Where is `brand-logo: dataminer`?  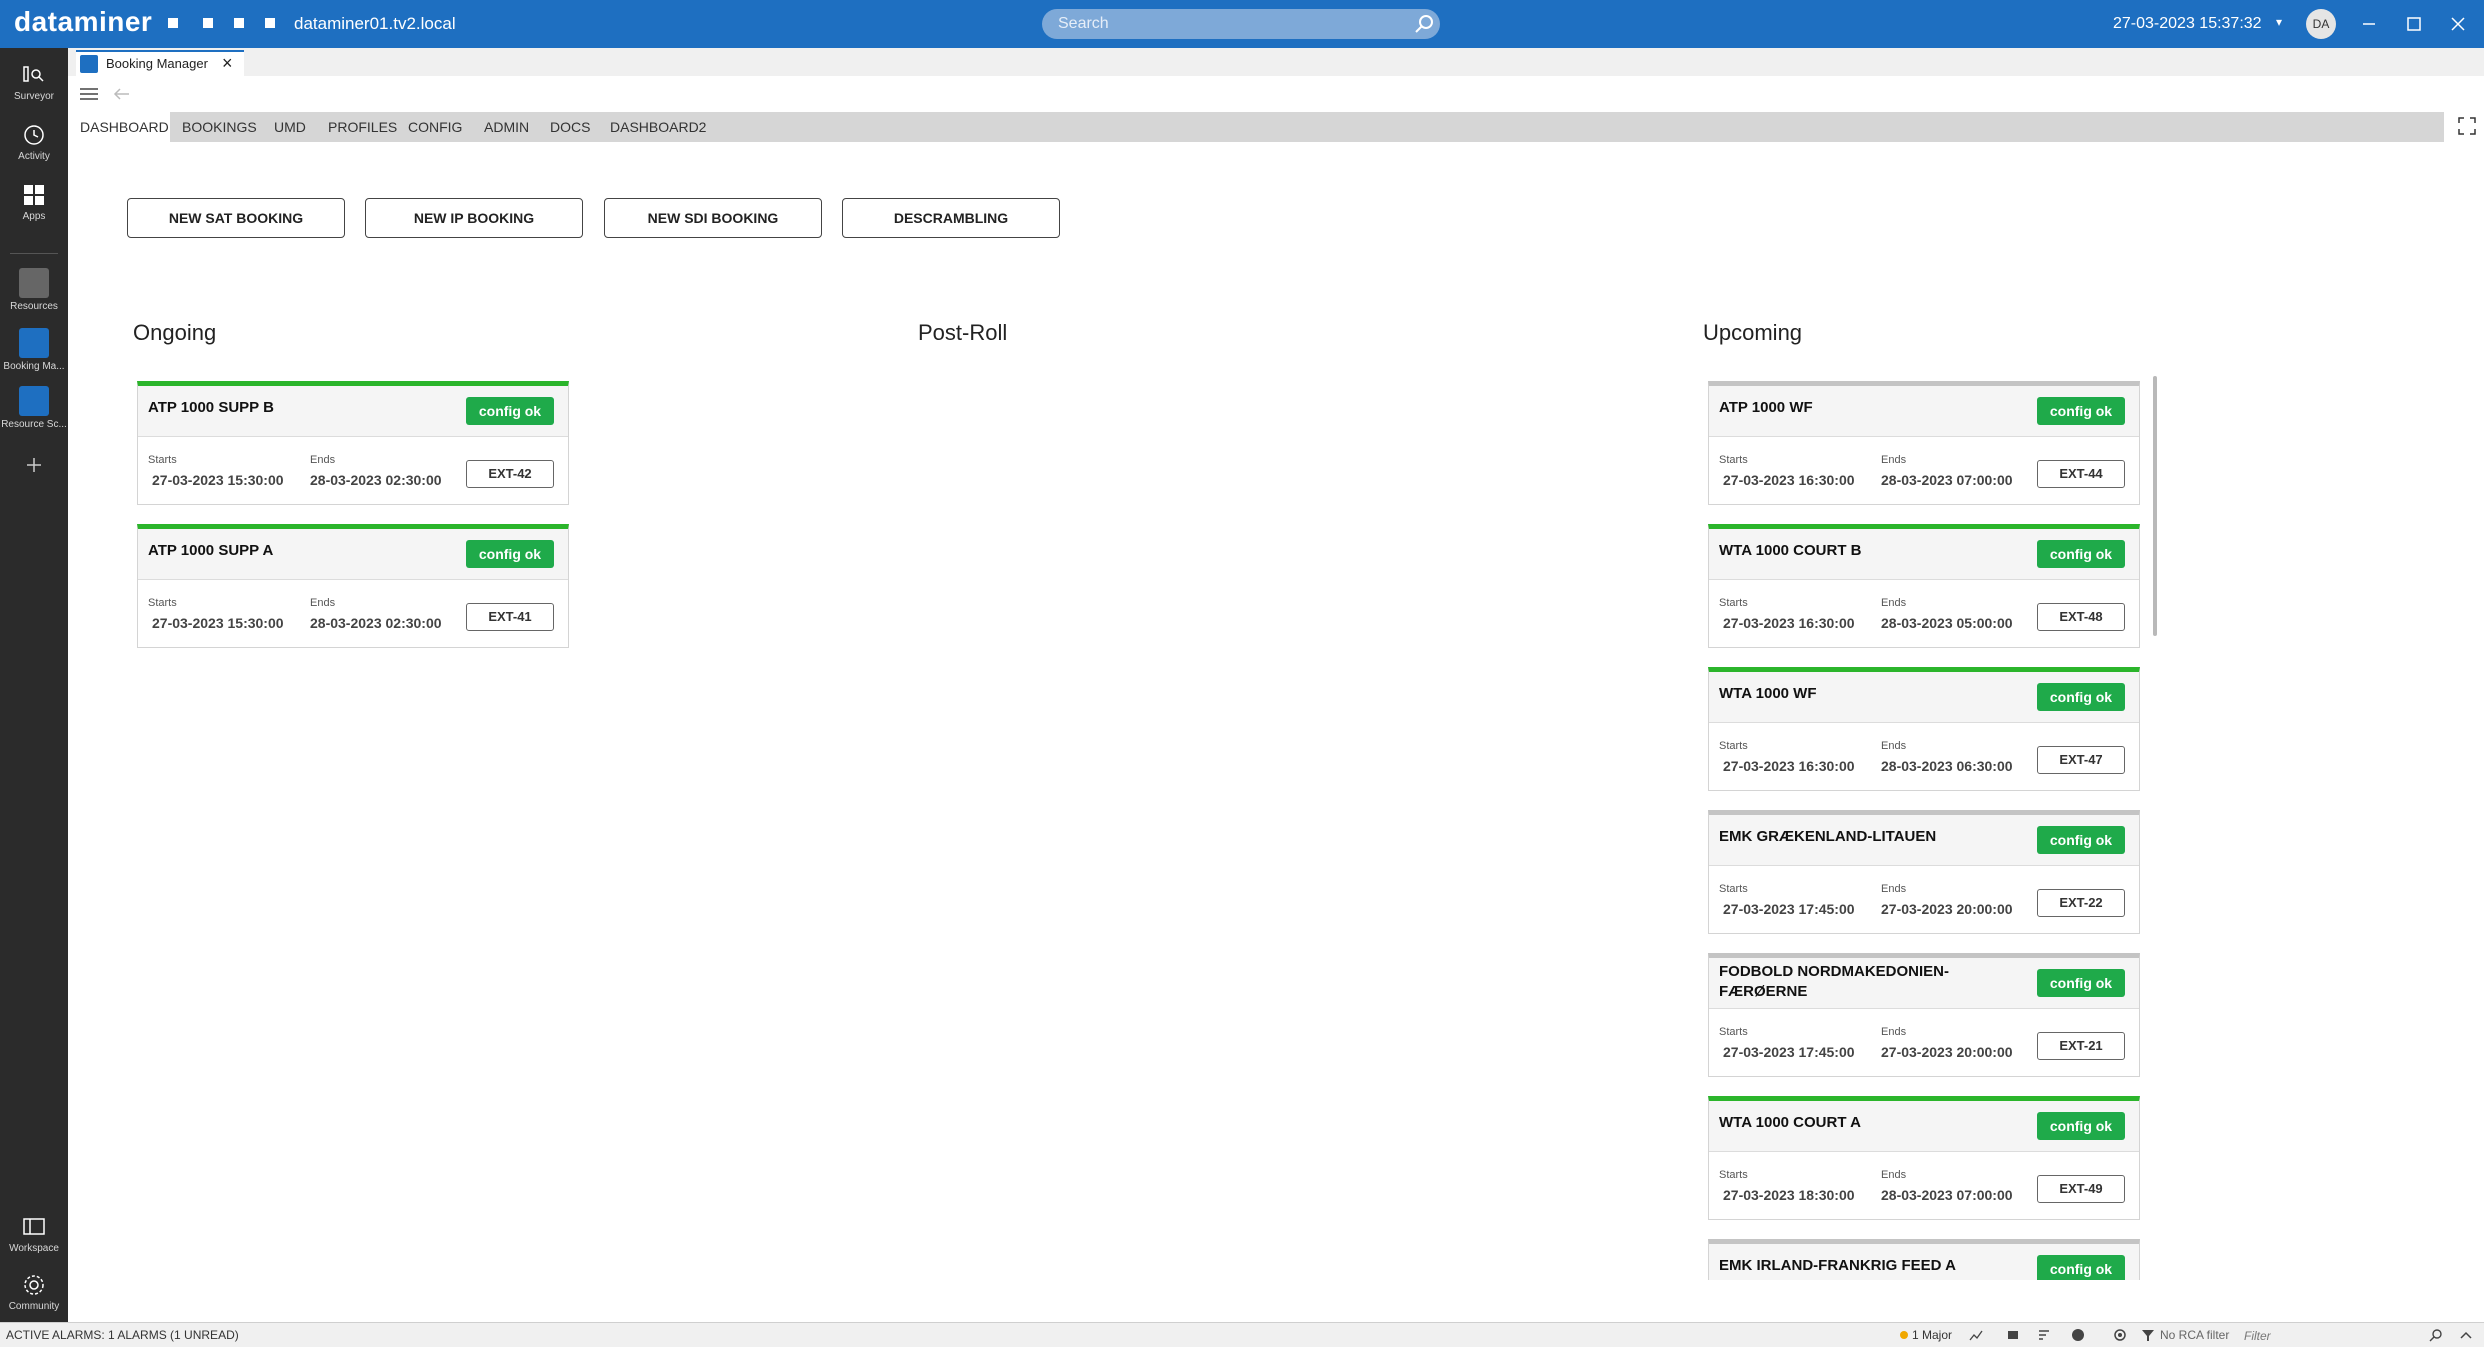 brand-logo: dataminer is located at coordinates (83, 22).